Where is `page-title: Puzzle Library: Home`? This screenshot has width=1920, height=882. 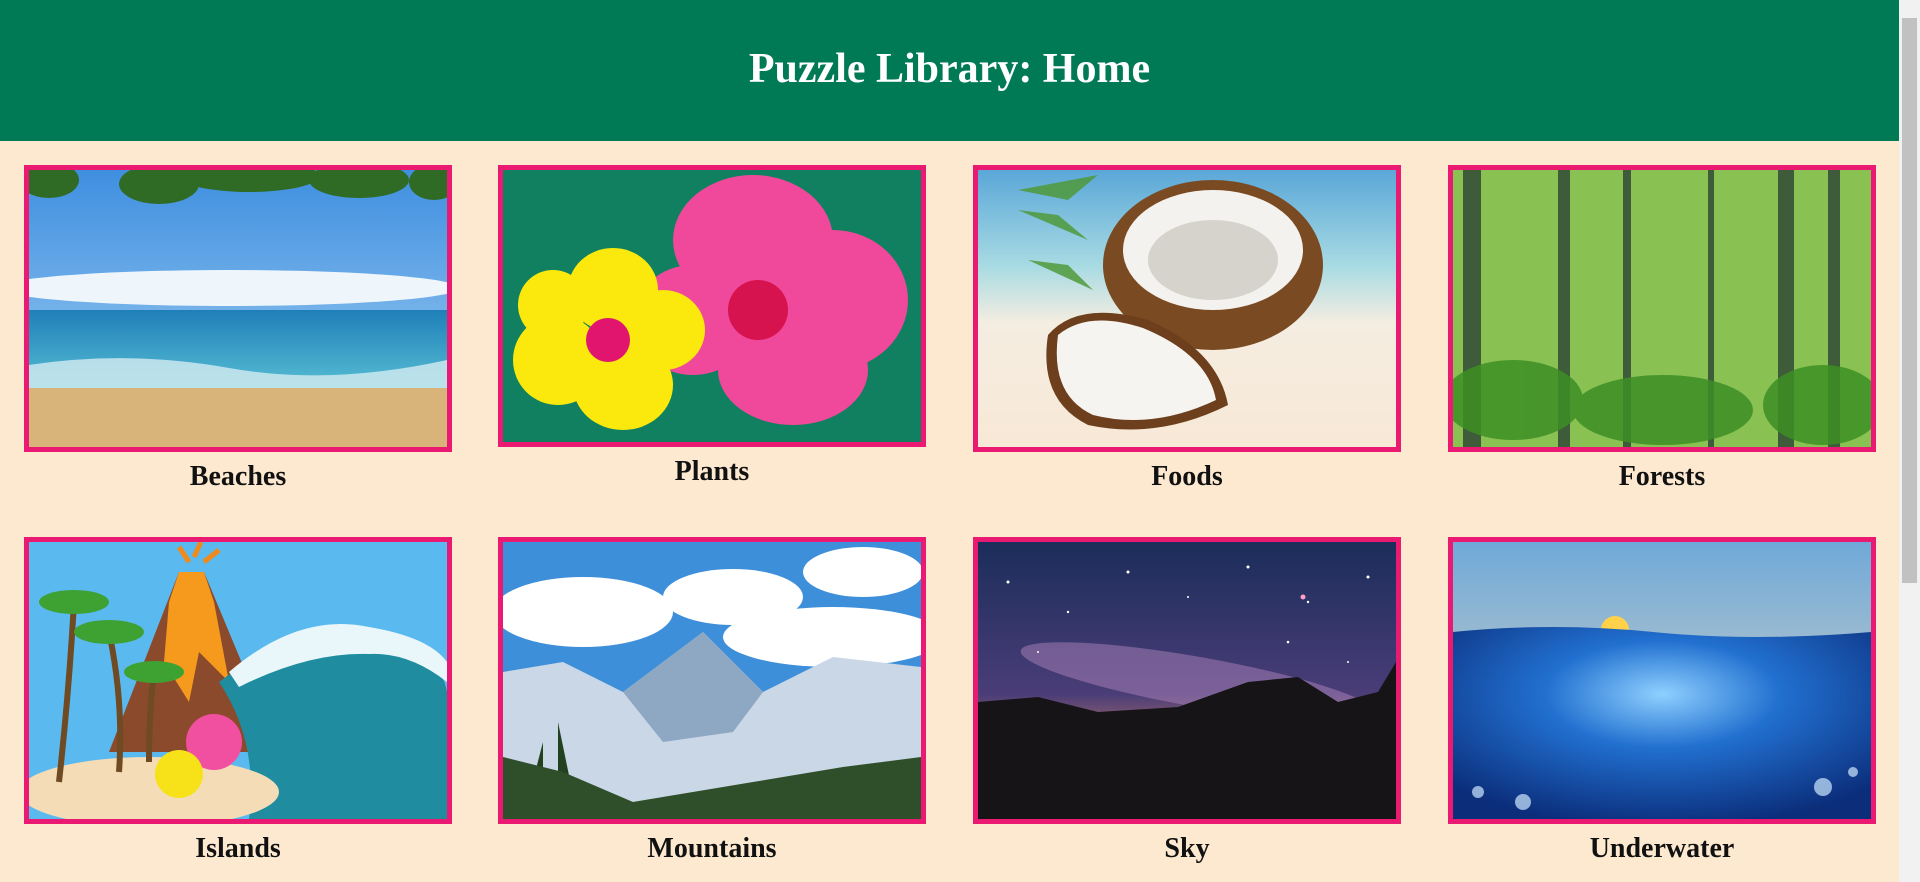 page-title: Puzzle Library: Home is located at coordinates (949, 68).